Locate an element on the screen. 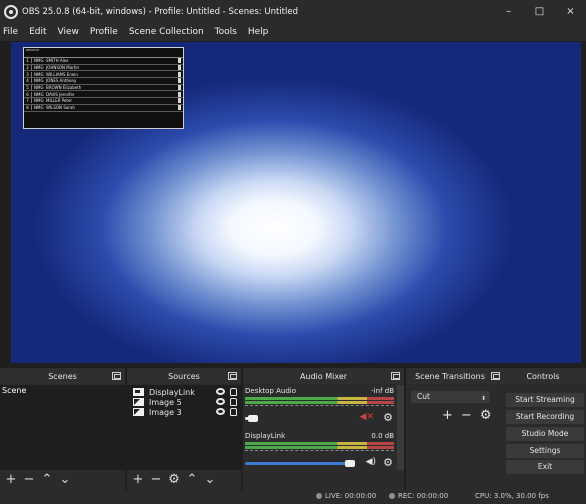 This screenshot has height=504, width=586. scene-item: Scene is located at coordinates (62, 390).